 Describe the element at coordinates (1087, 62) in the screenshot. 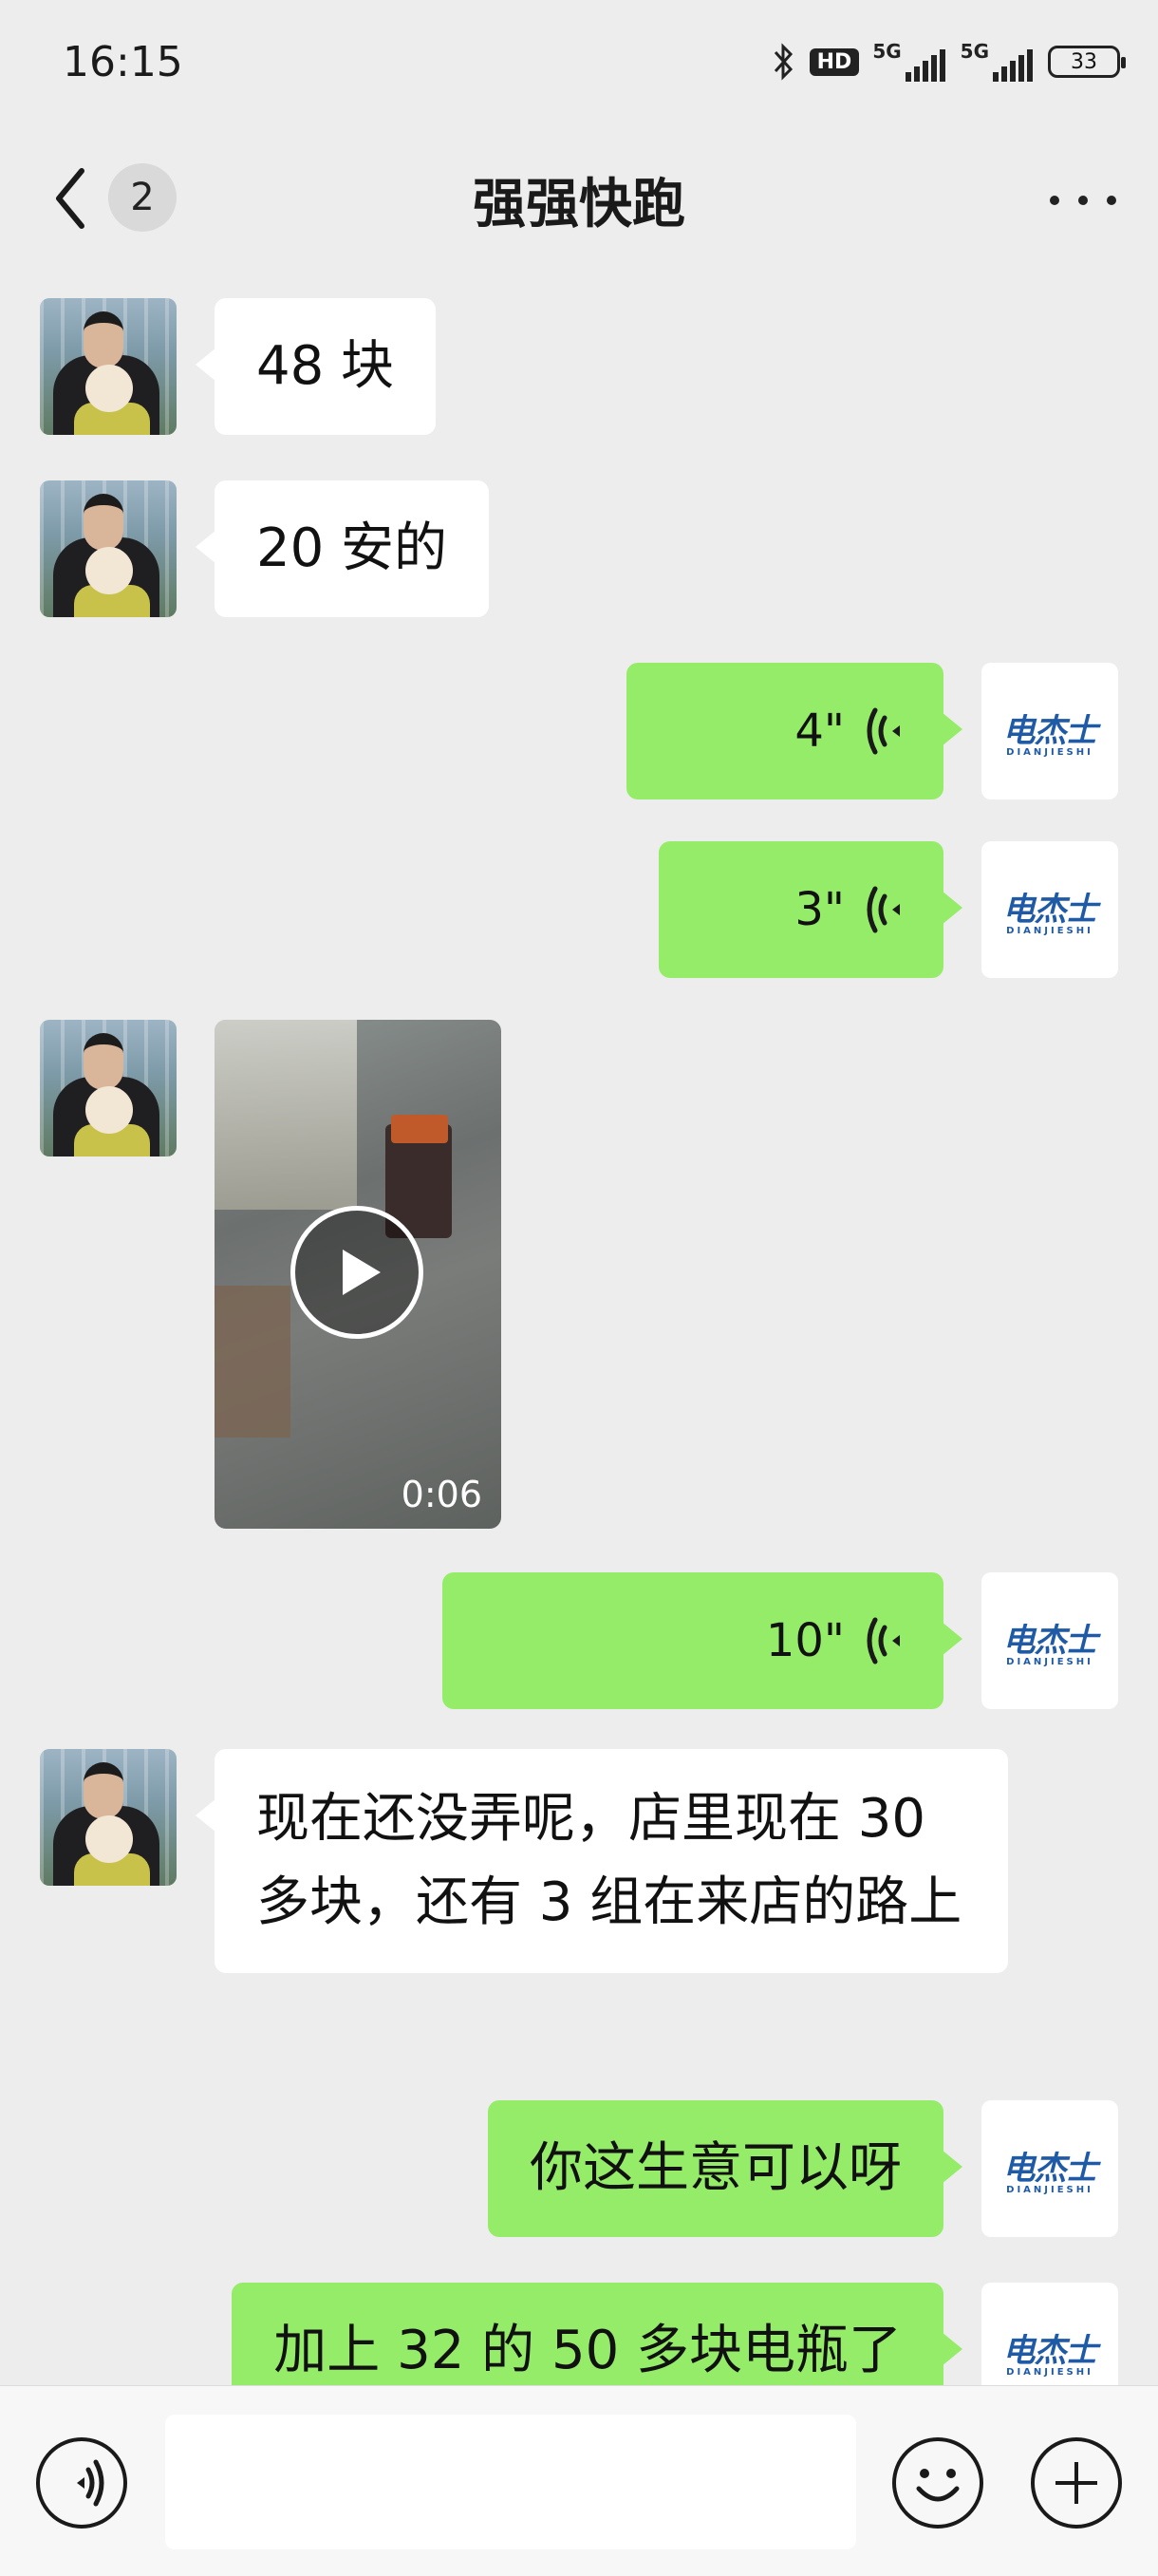

I see `battery-icon: 33` at that location.